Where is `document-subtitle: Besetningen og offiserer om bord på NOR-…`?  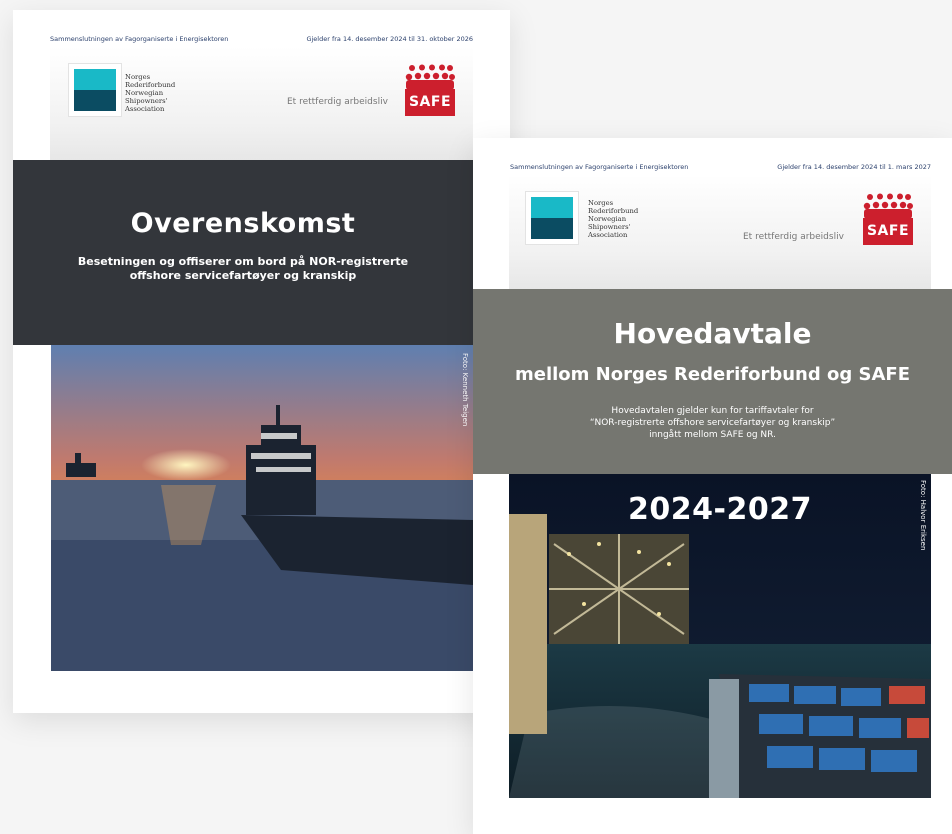
document-subtitle: Besetningen og offiserer om bord på NOR-… is located at coordinates (243, 268).